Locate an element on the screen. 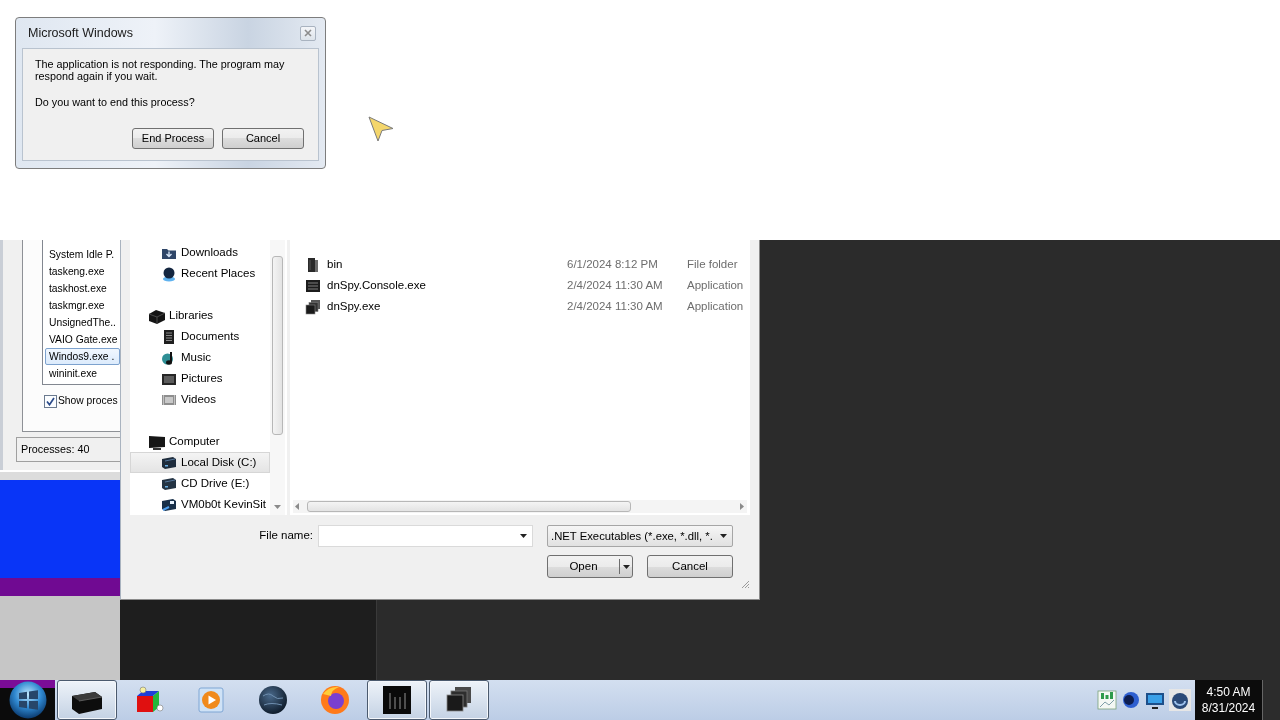  dialog-question: Do you want to end this process? is located at coordinates (115, 102).